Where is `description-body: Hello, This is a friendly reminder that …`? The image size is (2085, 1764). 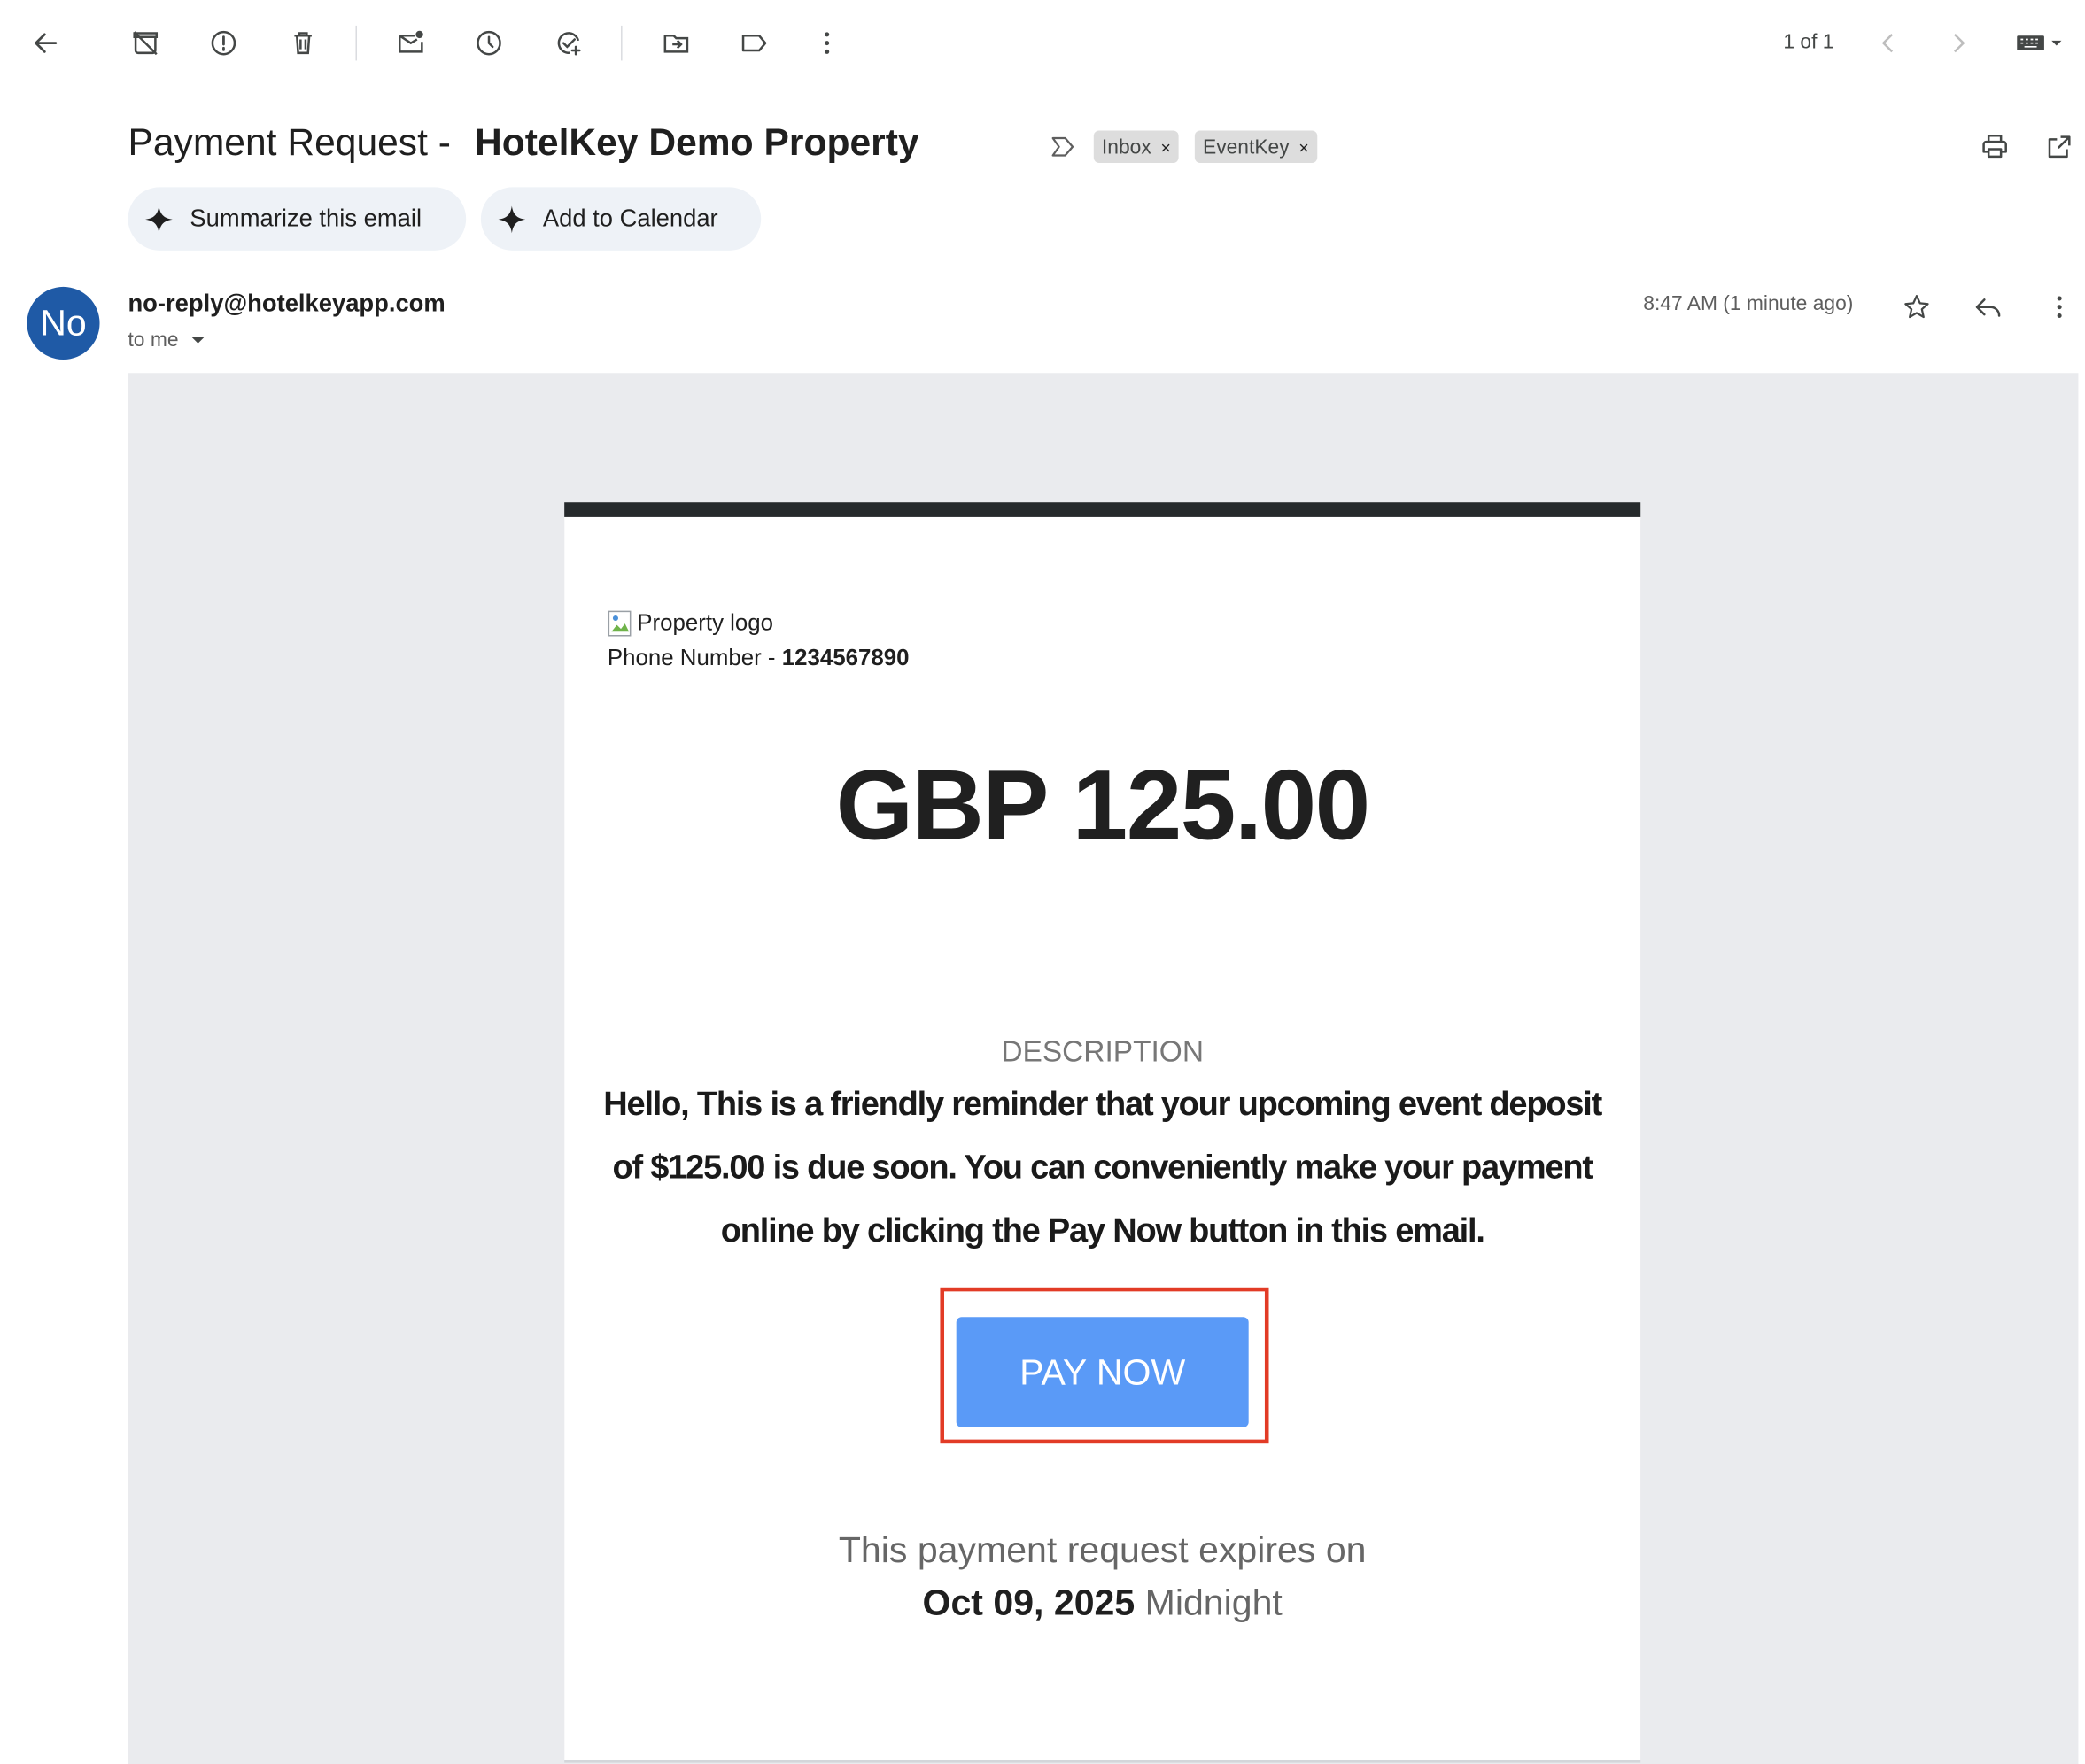 description-body: Hello, This is a friendly reminder that … is located at coordinates (1103, 1167).